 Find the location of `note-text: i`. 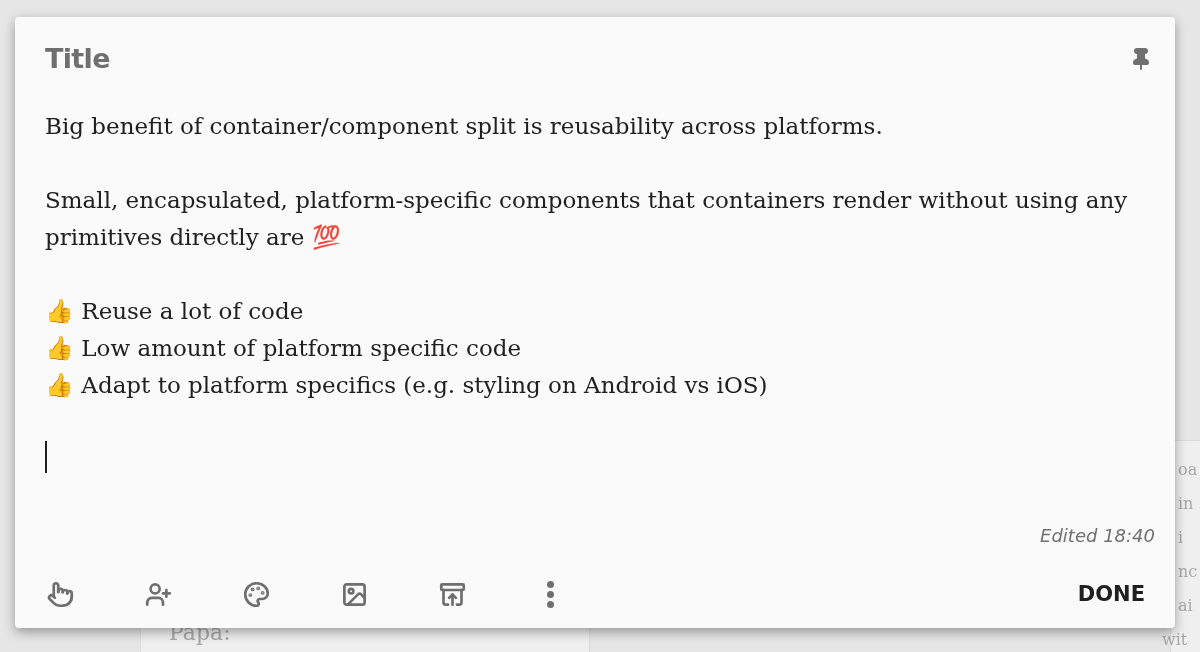

note-text: i is located at coordinates (1181, 538).